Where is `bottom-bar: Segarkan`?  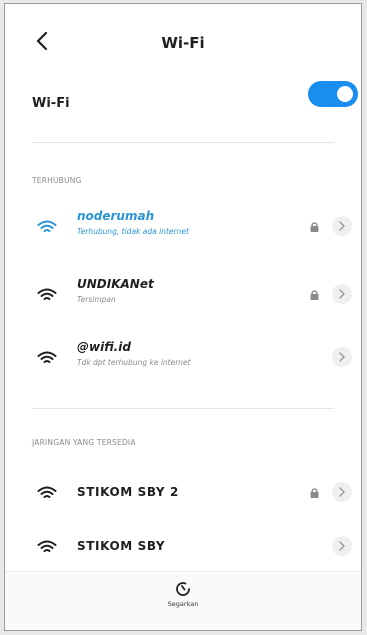 bottom-bar: Segarkan is located at coordinates (183, 600).